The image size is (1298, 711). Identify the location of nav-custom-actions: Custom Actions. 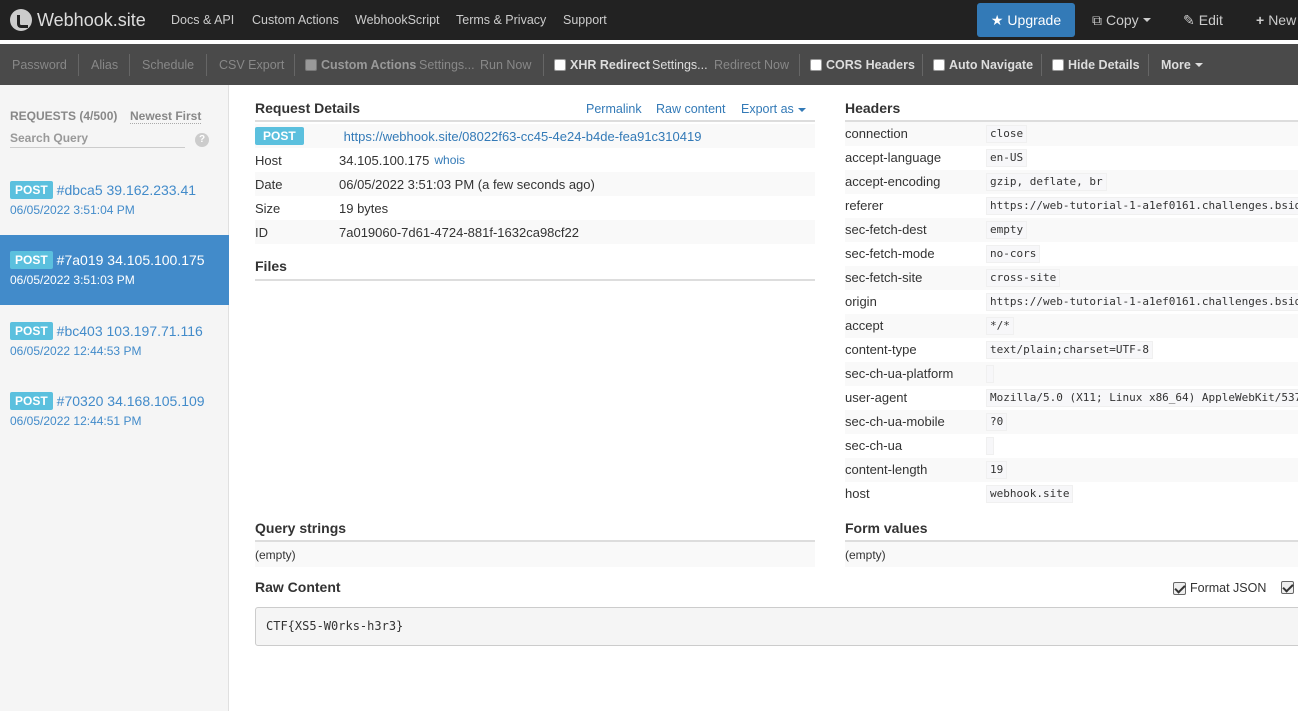
(295, 20).